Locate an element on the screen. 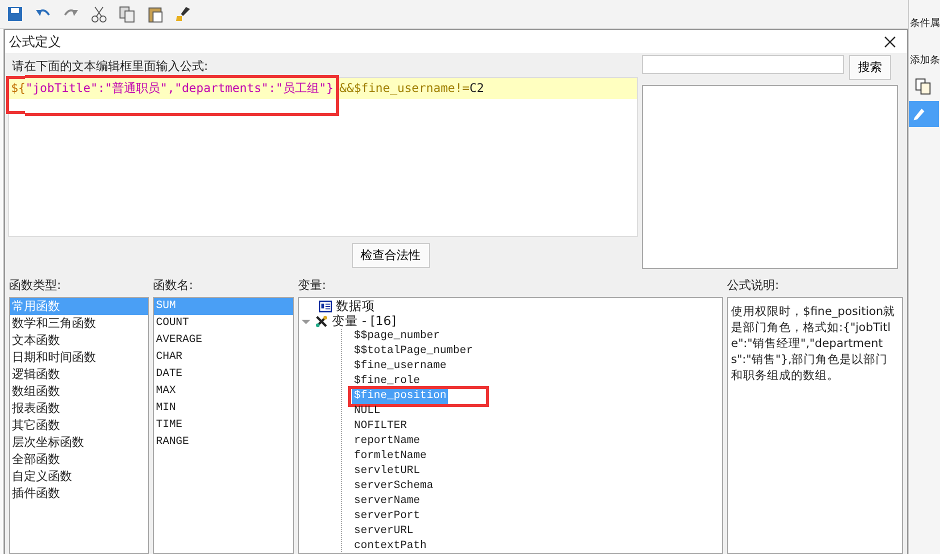 The height and width of the screenshot is (554, 940). variable-item: $fine_username is located at coordinates (400, 366).